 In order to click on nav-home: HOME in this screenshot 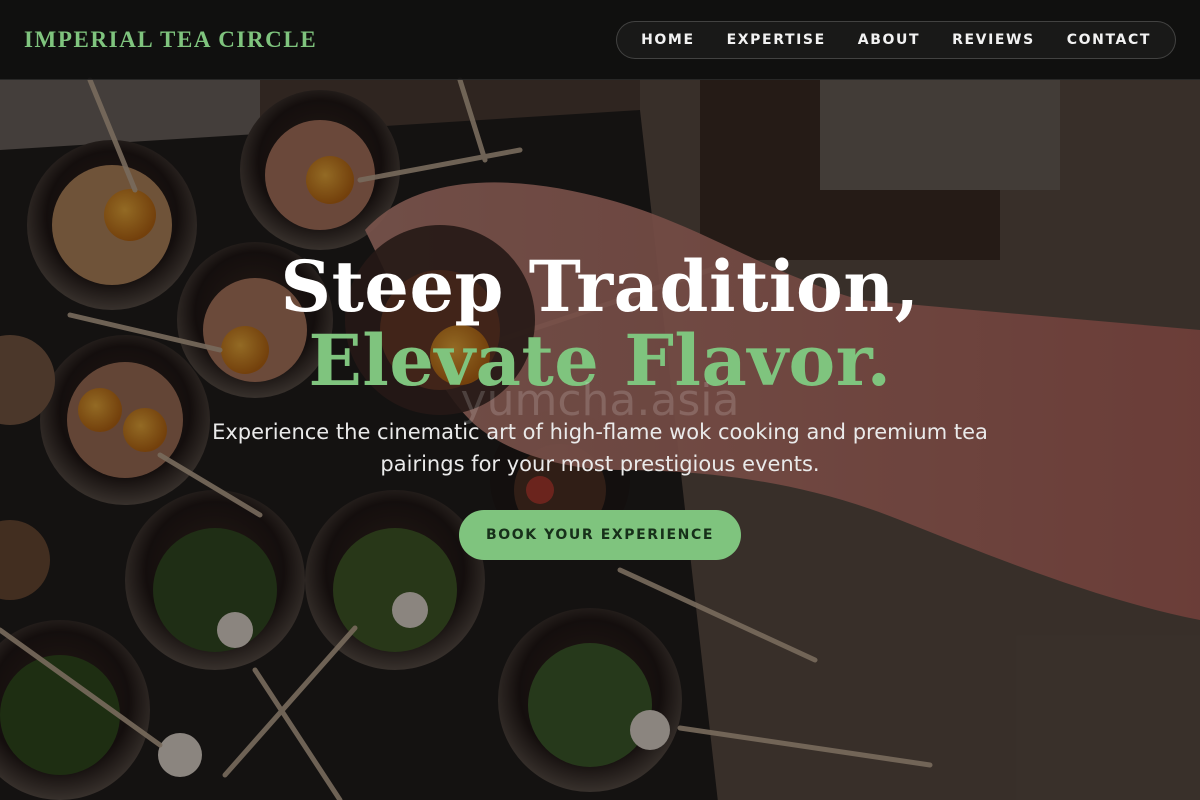, I will do `click(668, 40)`.